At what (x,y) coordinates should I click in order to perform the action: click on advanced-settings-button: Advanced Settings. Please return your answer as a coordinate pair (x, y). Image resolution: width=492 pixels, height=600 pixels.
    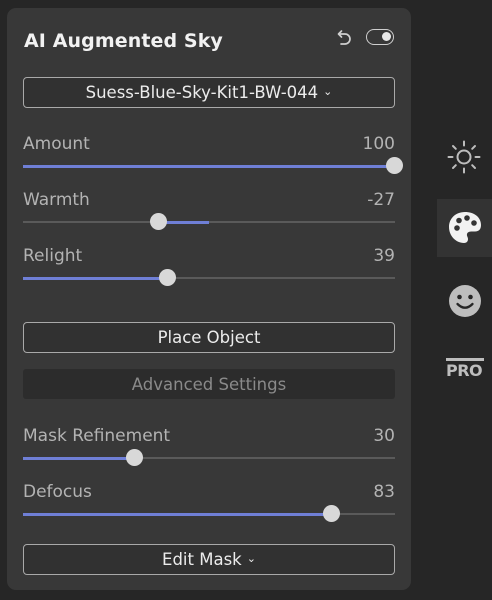
    Looking at the image, I should click on (209, 384).